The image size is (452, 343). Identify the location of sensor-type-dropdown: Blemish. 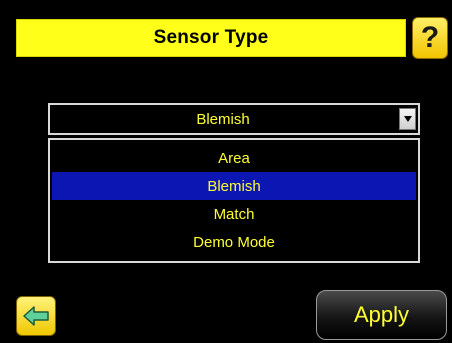
(234, 119).